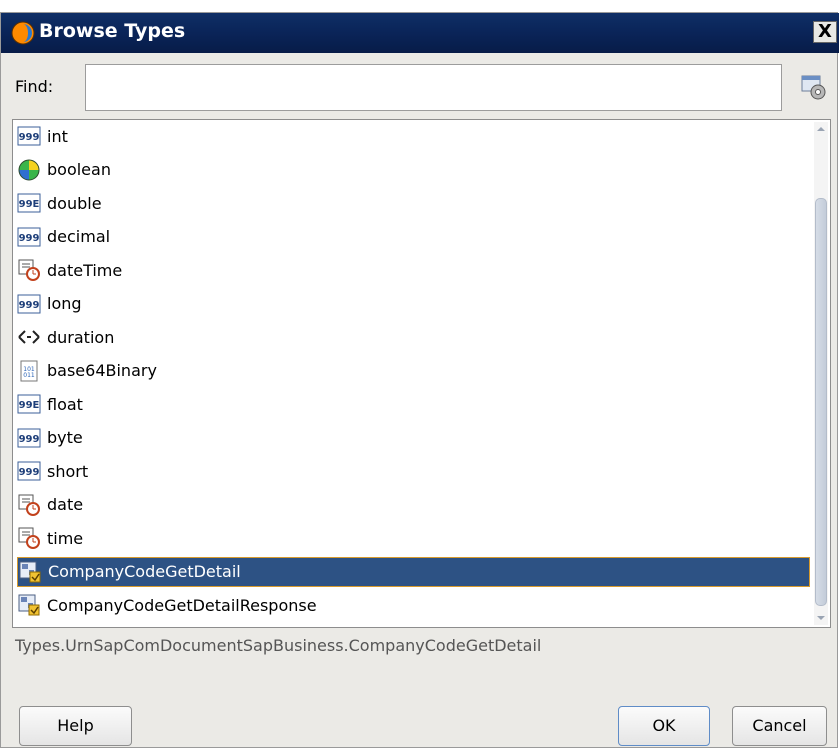 Image resolution: width=840 pixels, height=751 pixels. Describe the element at coordinates (821, 402) in the screenshot. I see `scroll-thumb` at that location.